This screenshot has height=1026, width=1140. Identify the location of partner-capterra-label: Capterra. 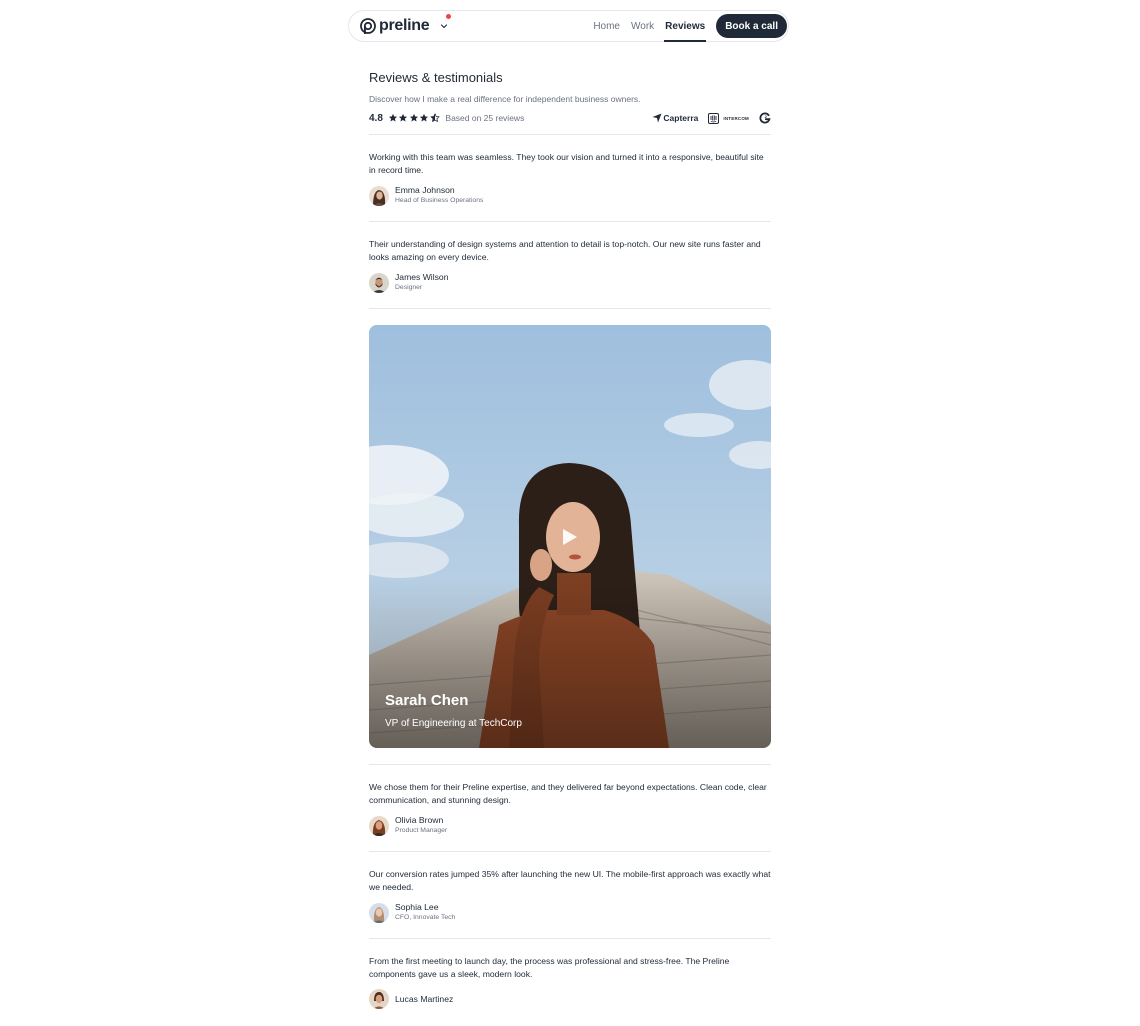
(681, 118).